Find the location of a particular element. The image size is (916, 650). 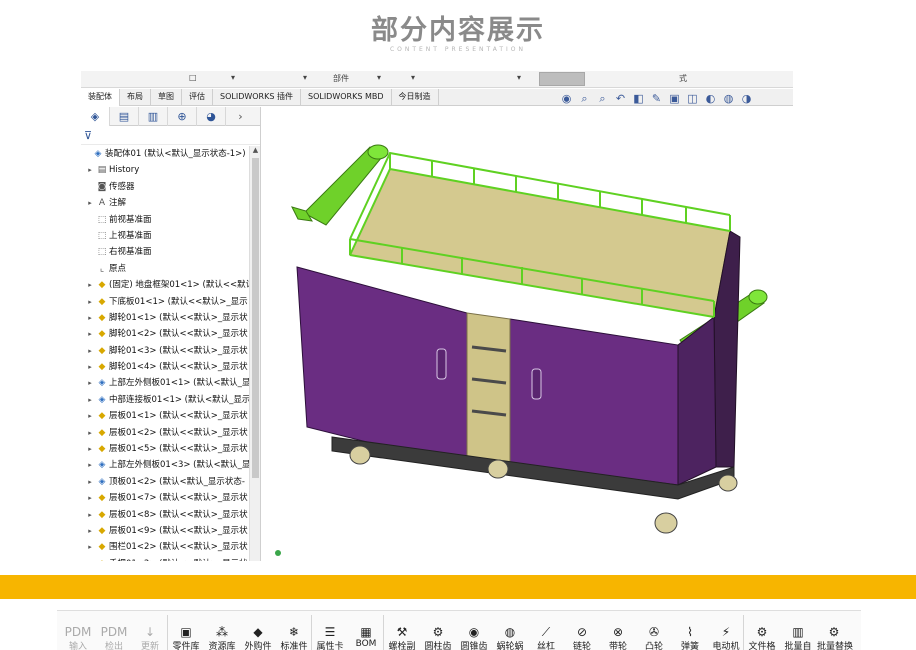

config-manager-icon: ▥ is located at coordinates (153, 116).